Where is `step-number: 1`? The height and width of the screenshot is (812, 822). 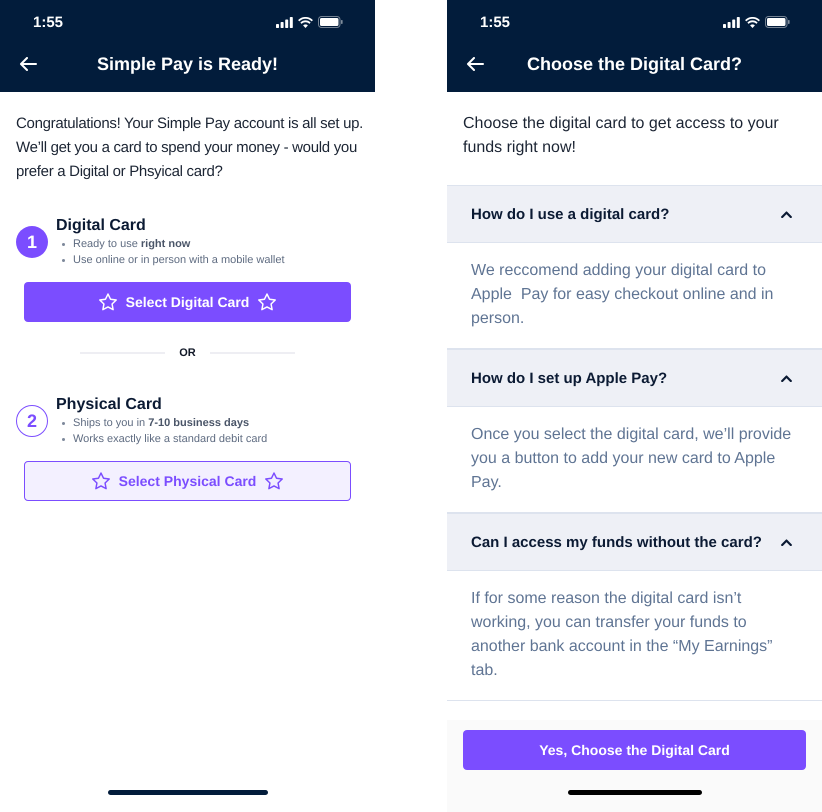 step-number: 1 is located at coordinates (32, 242).